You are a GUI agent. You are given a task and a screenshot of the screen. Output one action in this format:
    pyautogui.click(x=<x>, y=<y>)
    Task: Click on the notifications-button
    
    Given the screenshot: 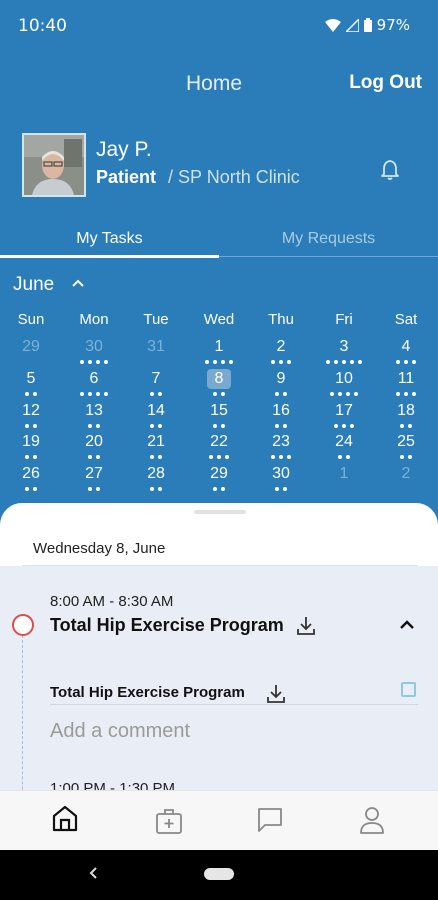 What is the action you would take?
    pyautogui.click(x=390, y=172)
    